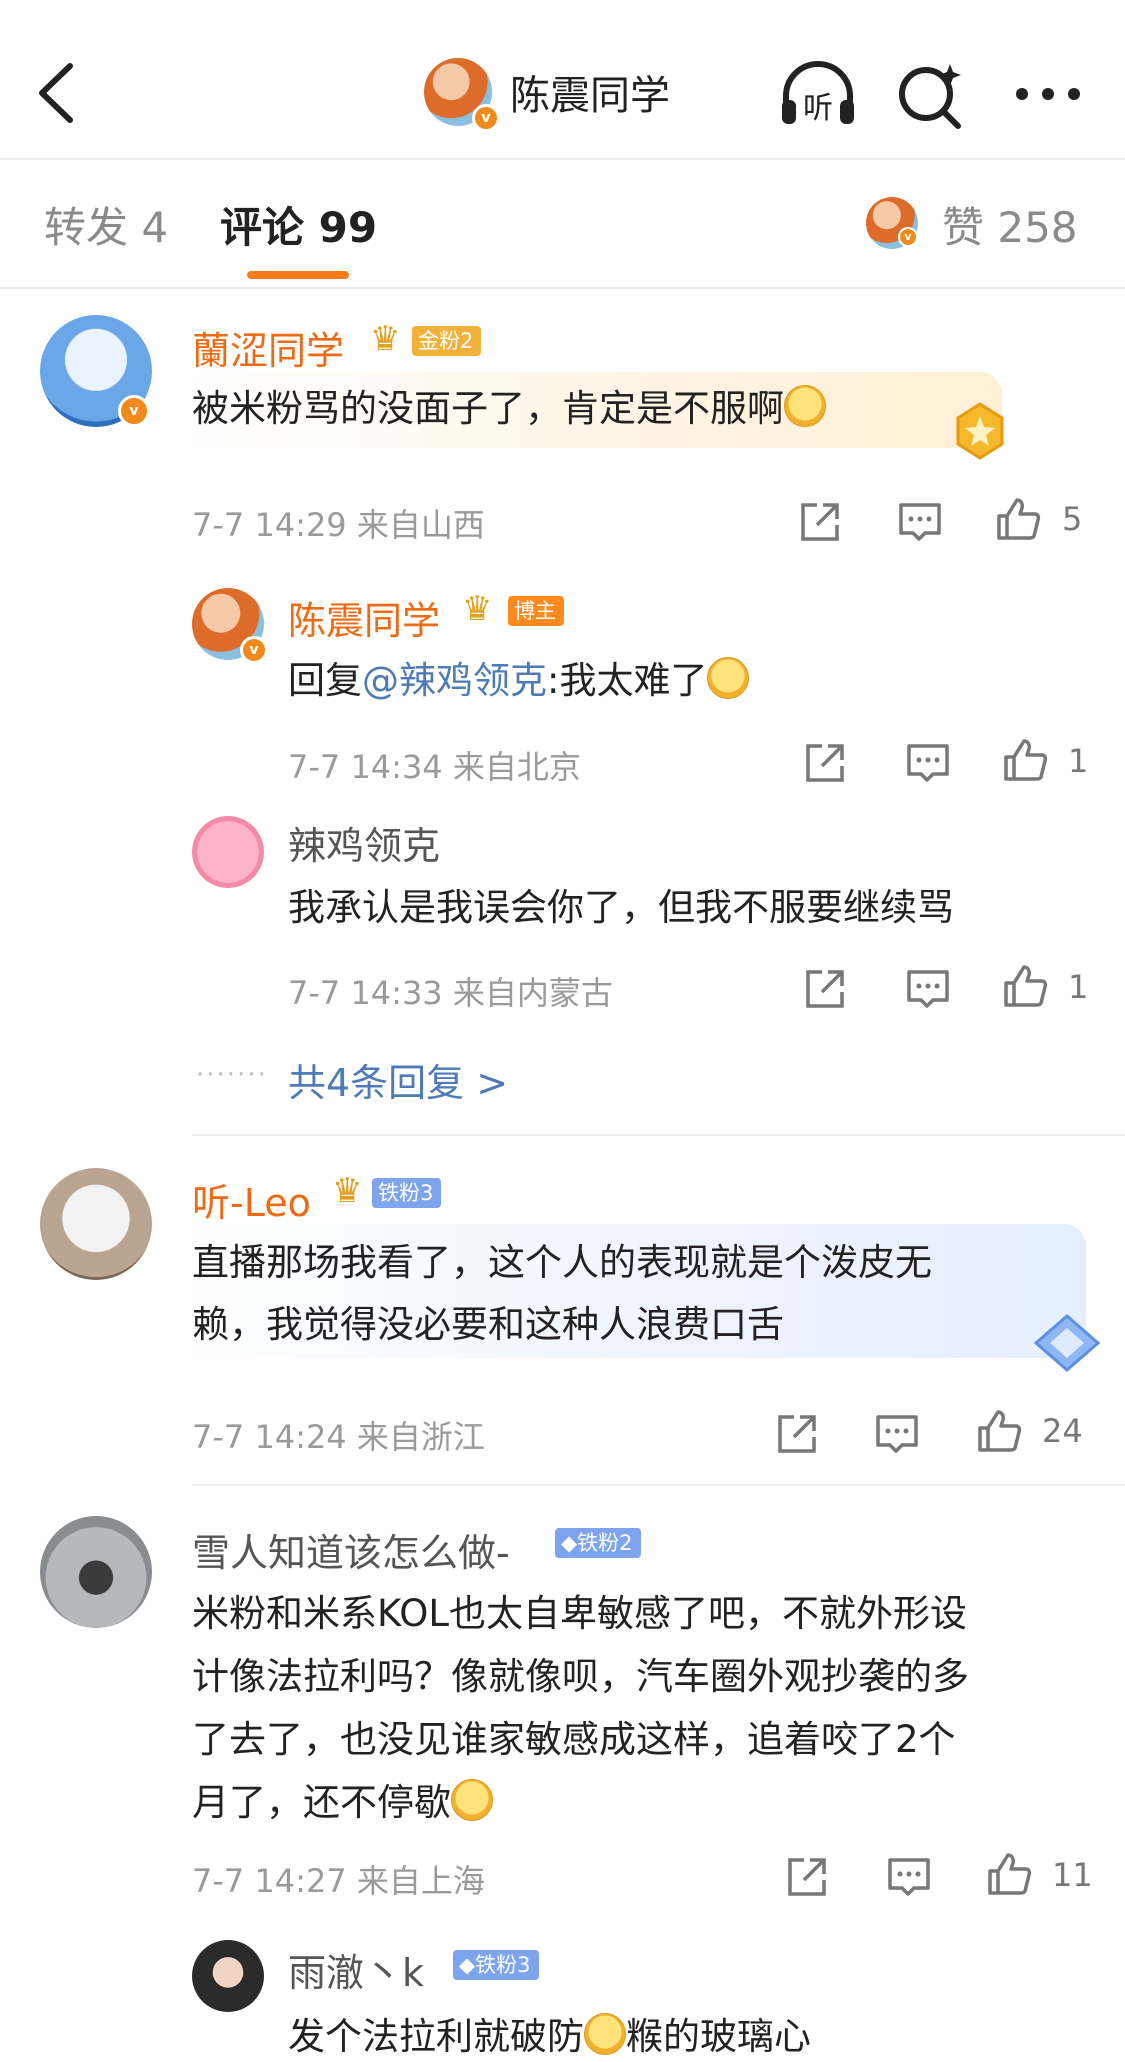 The width and height of the screenshot is (1125, 2062). Describe the element at coordinates (58, 93) in the screenshot. I see `chevron-left-icon` at that location.